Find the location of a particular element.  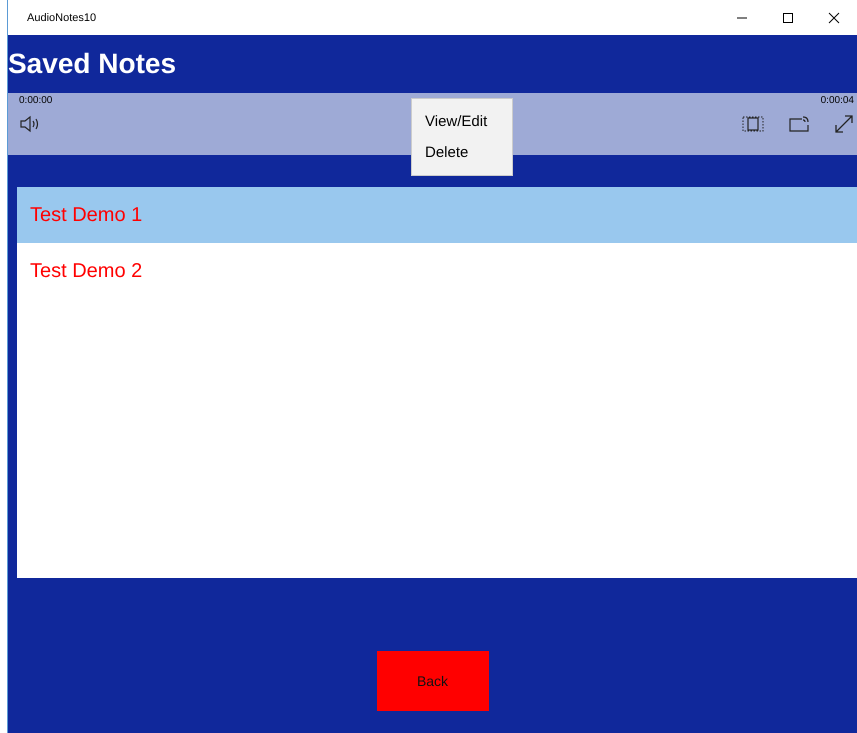

note-item: Test Demo 2 is located at coordinates (437, 271).